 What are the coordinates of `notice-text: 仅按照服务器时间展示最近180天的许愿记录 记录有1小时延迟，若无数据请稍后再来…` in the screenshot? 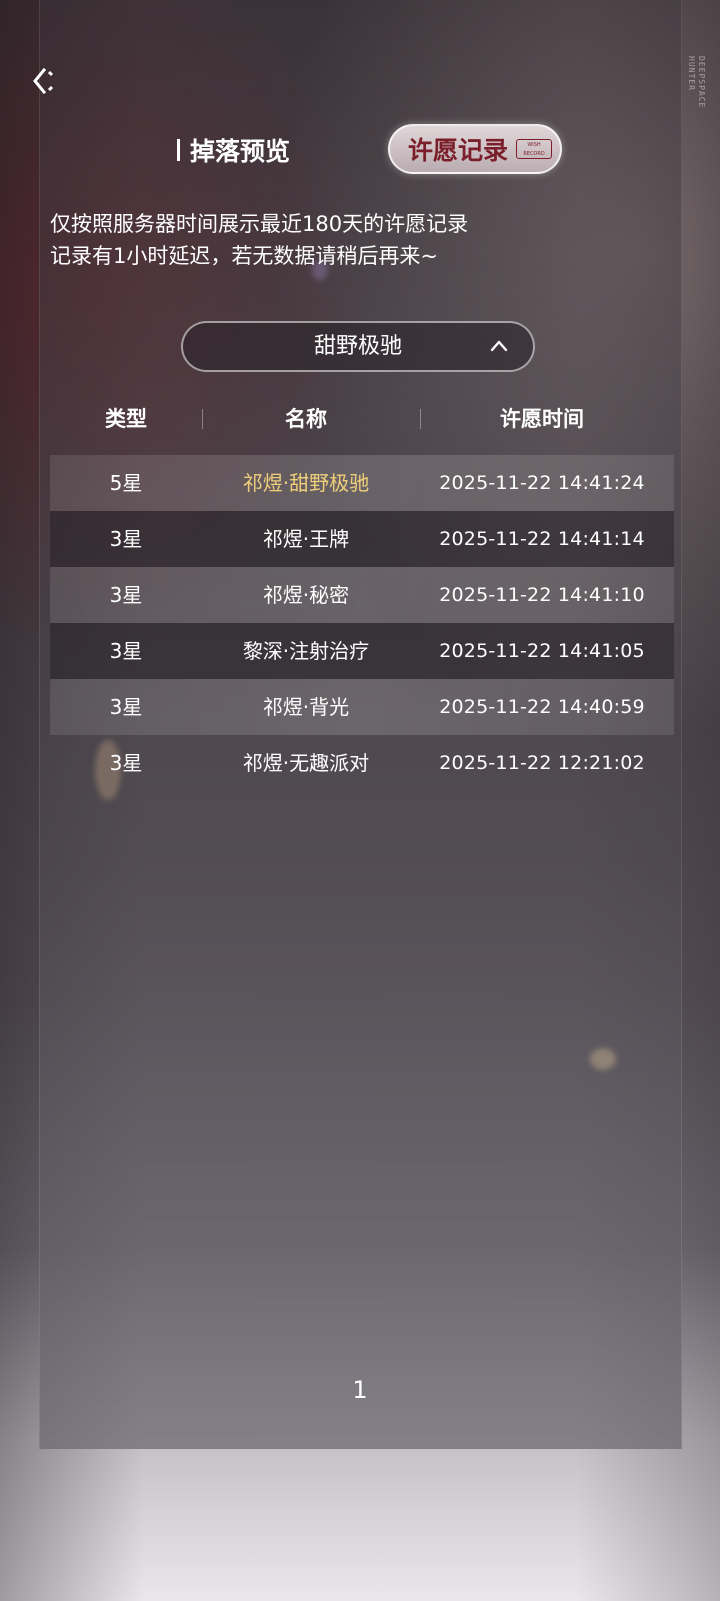 It's located at (360, 240).